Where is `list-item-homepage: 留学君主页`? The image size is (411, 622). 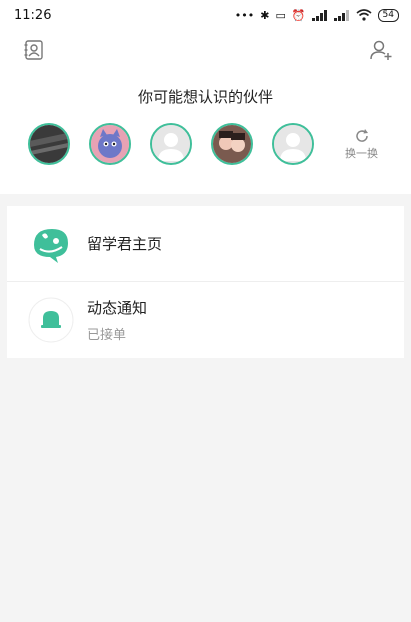
list-item-homepage: 留学君主页 is located at coordinates (205, 244).